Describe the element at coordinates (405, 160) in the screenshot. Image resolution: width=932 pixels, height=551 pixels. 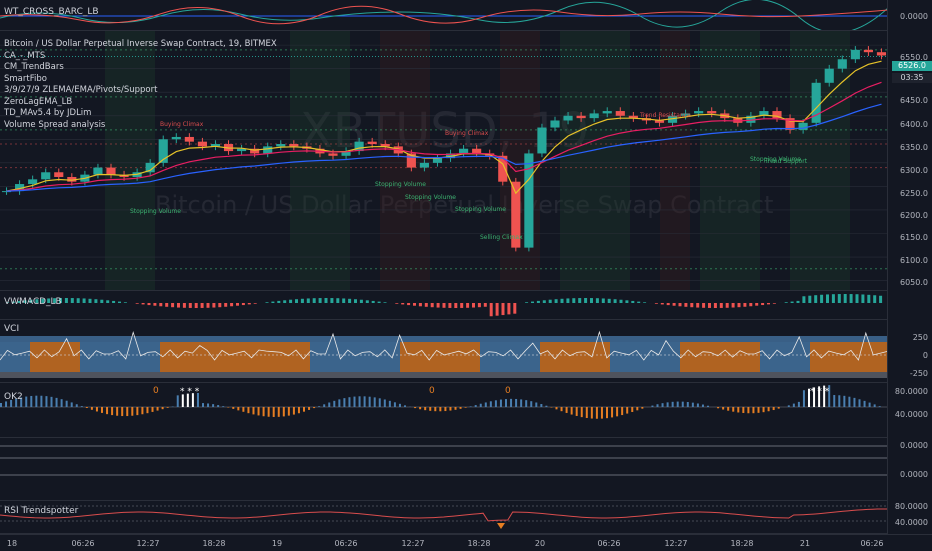
I see `session-band` at that location.